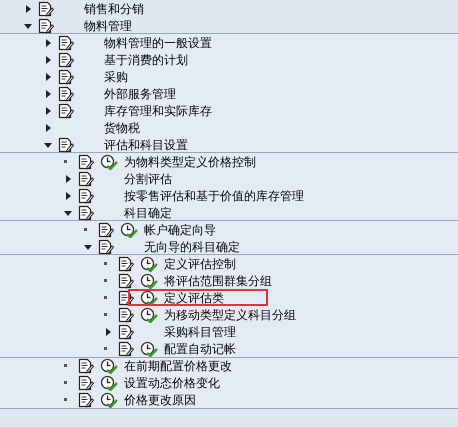 This screenshot has width=458, height=427. I want to click on tree-item: 分割评估, so click(148, 178).